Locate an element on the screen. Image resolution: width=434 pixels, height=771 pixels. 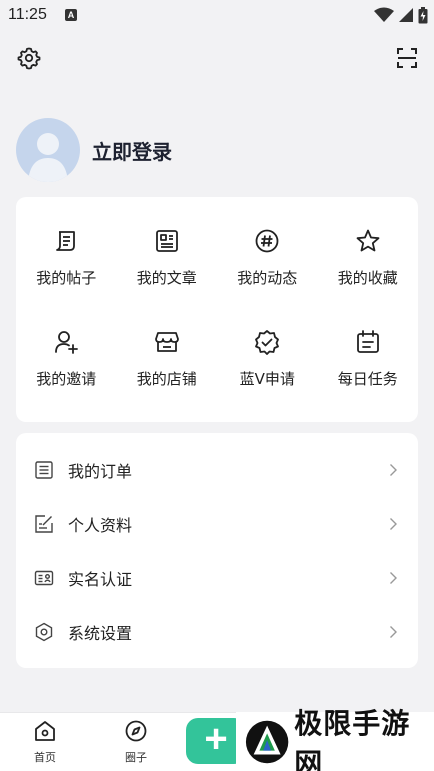
edit-profile-icon is located at coordinates (44, 524).